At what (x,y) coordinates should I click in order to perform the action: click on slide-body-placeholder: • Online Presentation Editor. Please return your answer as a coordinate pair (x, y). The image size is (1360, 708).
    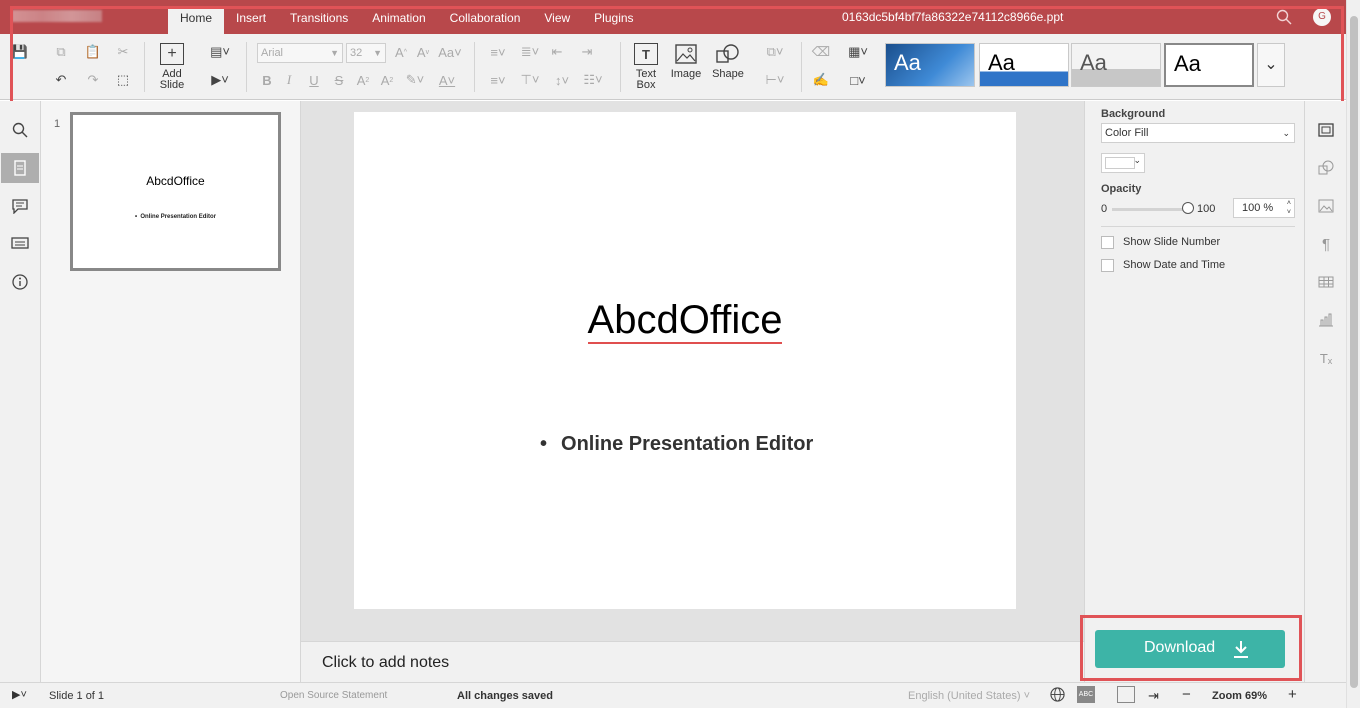
    Looking at the image, I should click on (676, 444).